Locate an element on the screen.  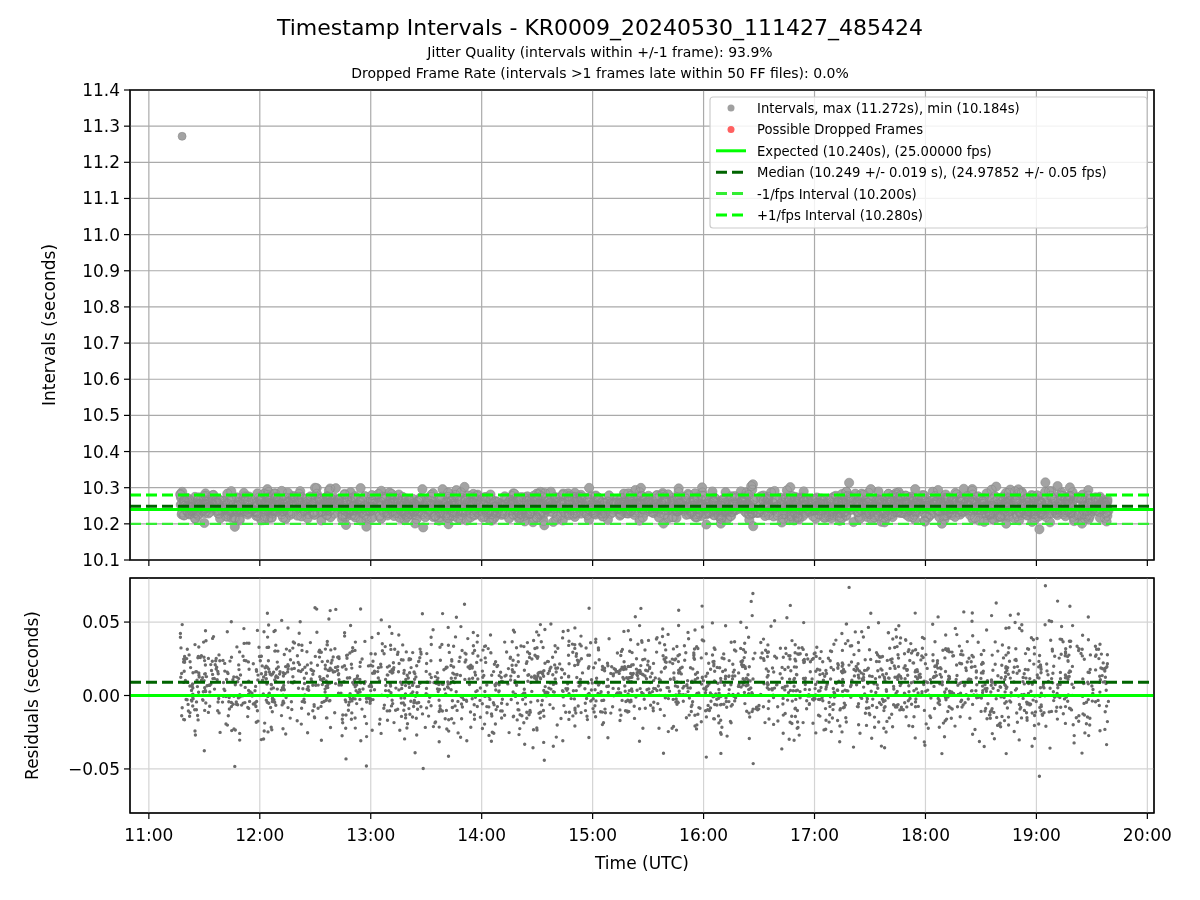
x-tick-label: 19:00 is located at coordinates (1036, 835).